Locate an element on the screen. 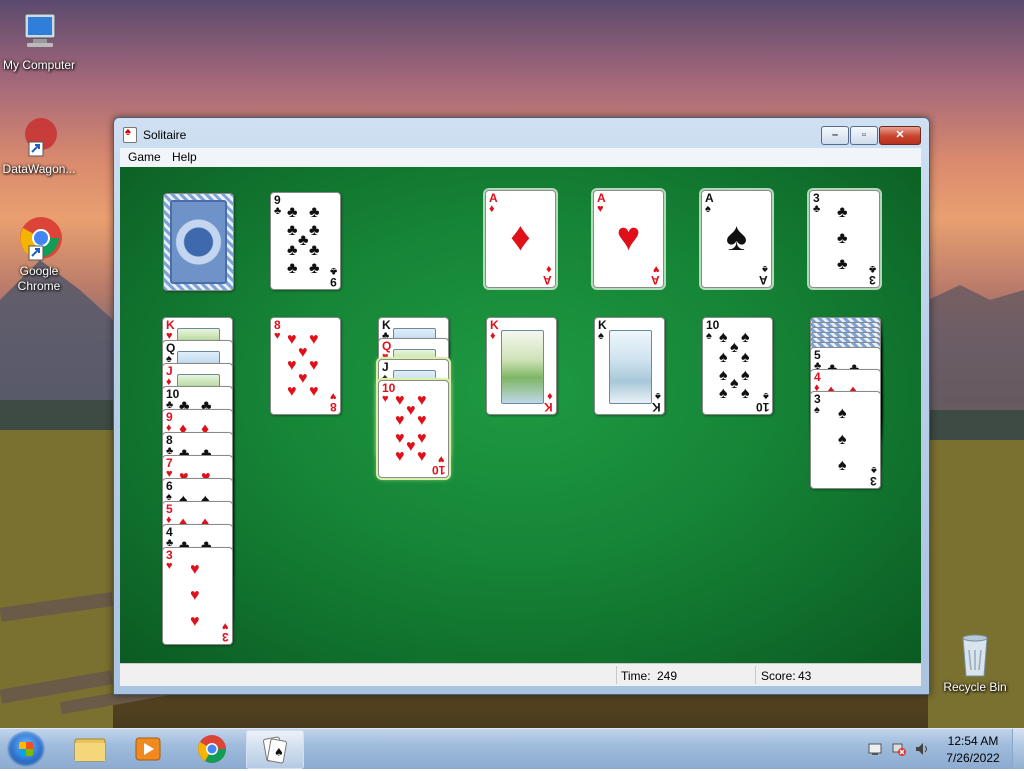  tableau-7-card: 3 ♠ 3 ♠ ♠ ♠ ♠ is located at coordinates (845, 440).